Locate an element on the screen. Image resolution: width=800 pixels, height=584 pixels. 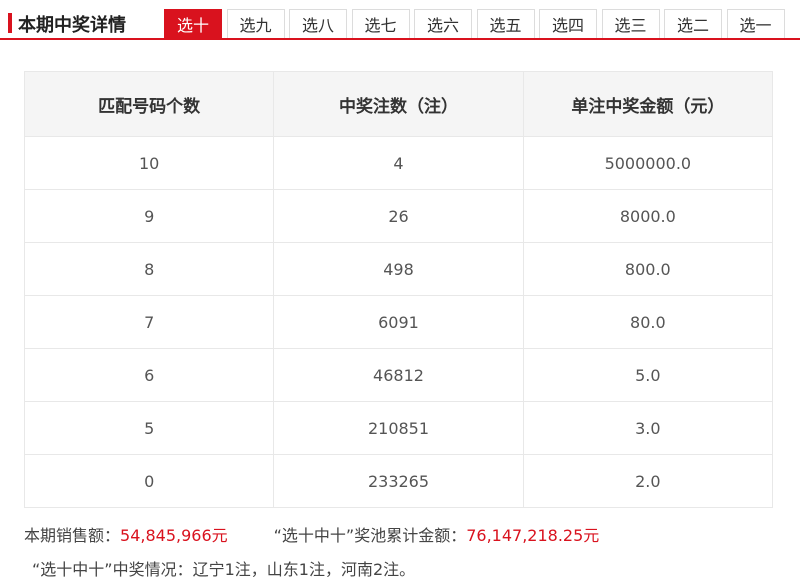
table-cell: 498 is located at coordinates (398, 269).